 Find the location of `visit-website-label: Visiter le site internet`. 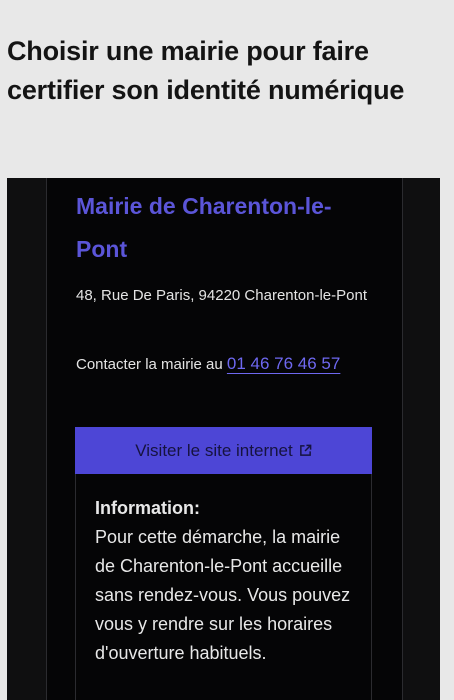

visit-website-label: Visiter le site internet is located at coordinates (214, 450).